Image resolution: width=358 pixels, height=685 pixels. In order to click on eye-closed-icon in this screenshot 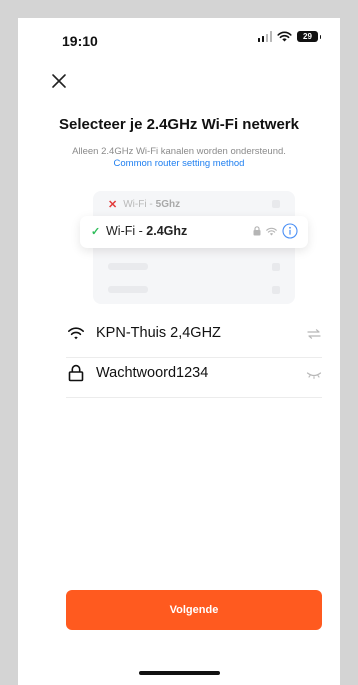, I will do `click(314, 374)`.